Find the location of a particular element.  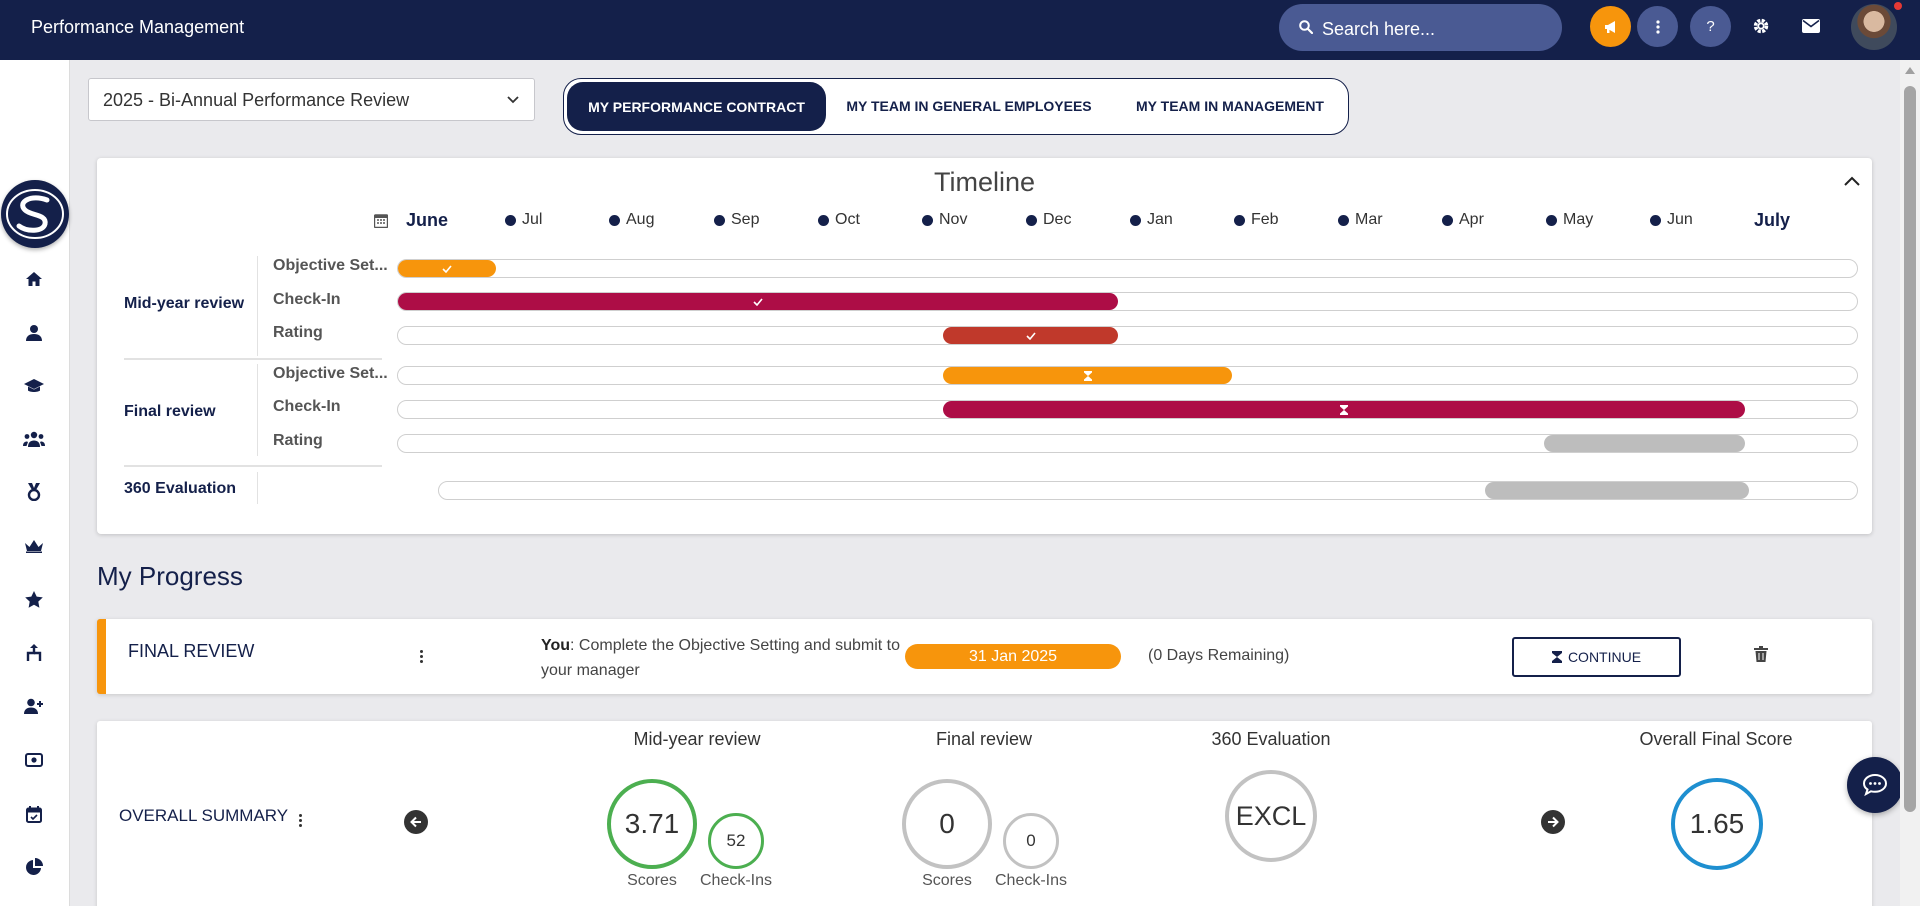

company-logo is located at coordinates (35, 214).